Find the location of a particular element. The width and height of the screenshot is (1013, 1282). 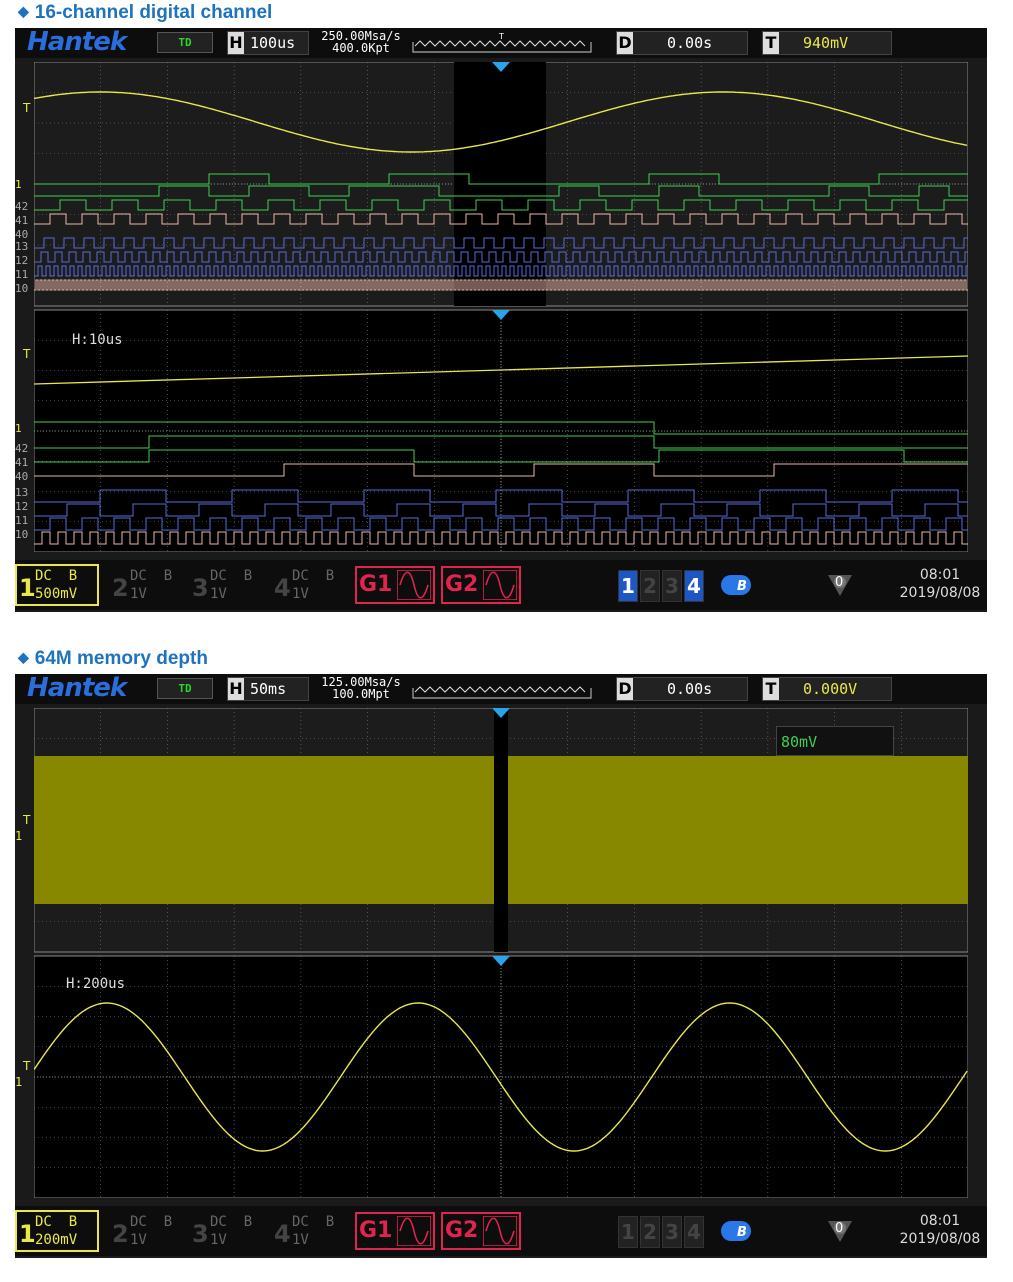

memory-depth: 100.0Mpt is located at coordinates (361, 694).